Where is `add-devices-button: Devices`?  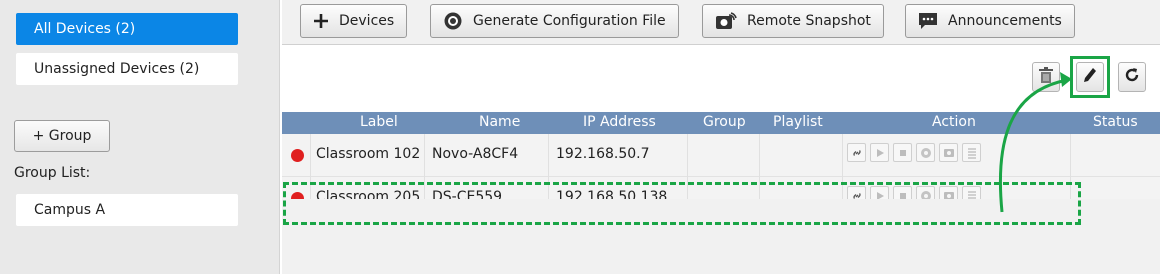 add-devices-button: Devices is located at coordinates (354, 21).